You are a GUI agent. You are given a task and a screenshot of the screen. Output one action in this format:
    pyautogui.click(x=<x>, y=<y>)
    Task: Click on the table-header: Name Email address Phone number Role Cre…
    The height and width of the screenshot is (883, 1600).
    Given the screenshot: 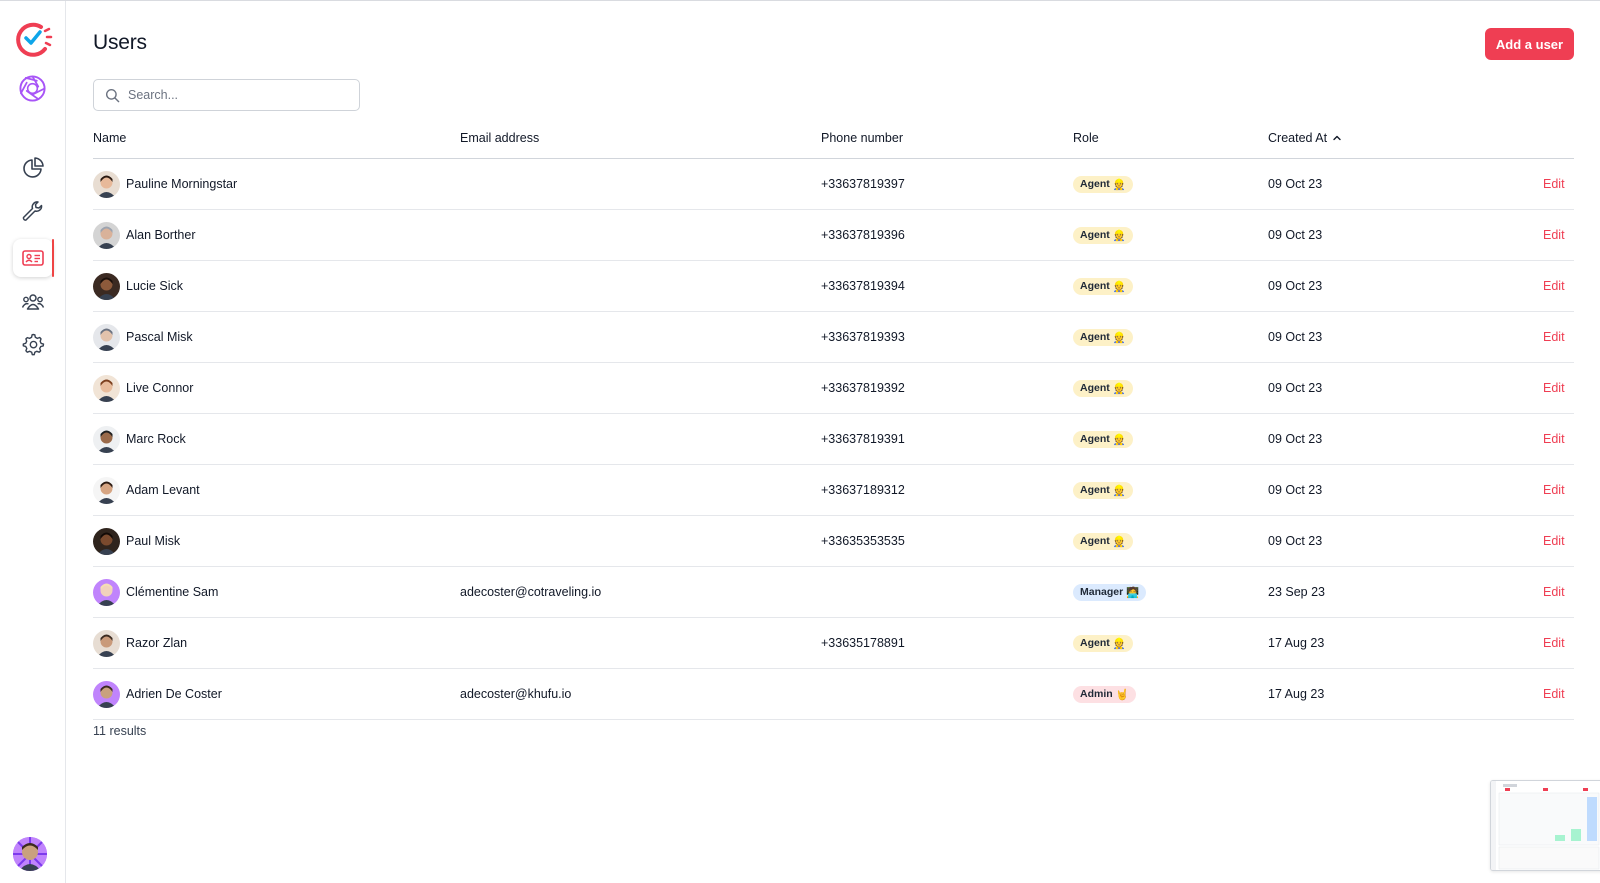 What is the action you would take?
    pyautogui.click(x=833, y=139)
    